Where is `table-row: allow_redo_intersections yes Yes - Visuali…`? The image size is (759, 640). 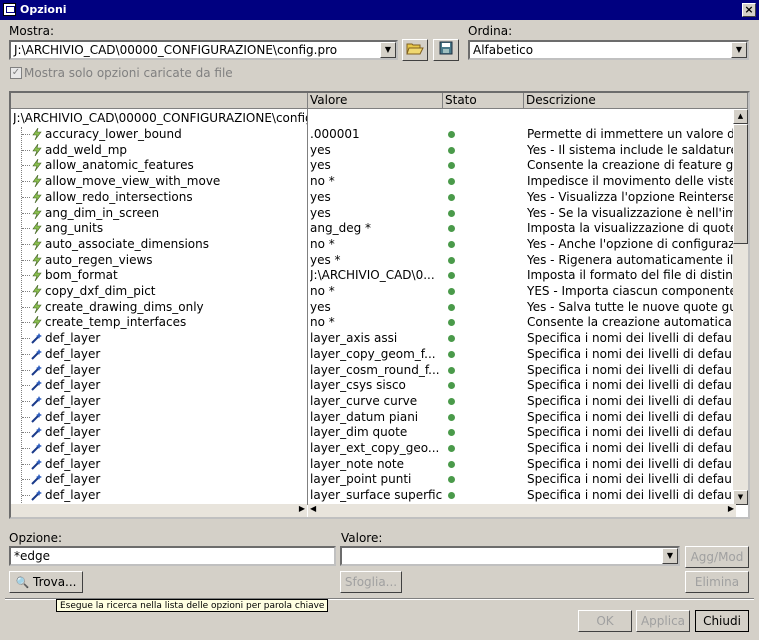 table-row: allow_redo_intersections yes Yes - Visuali… is located at coordinates (373, 198).